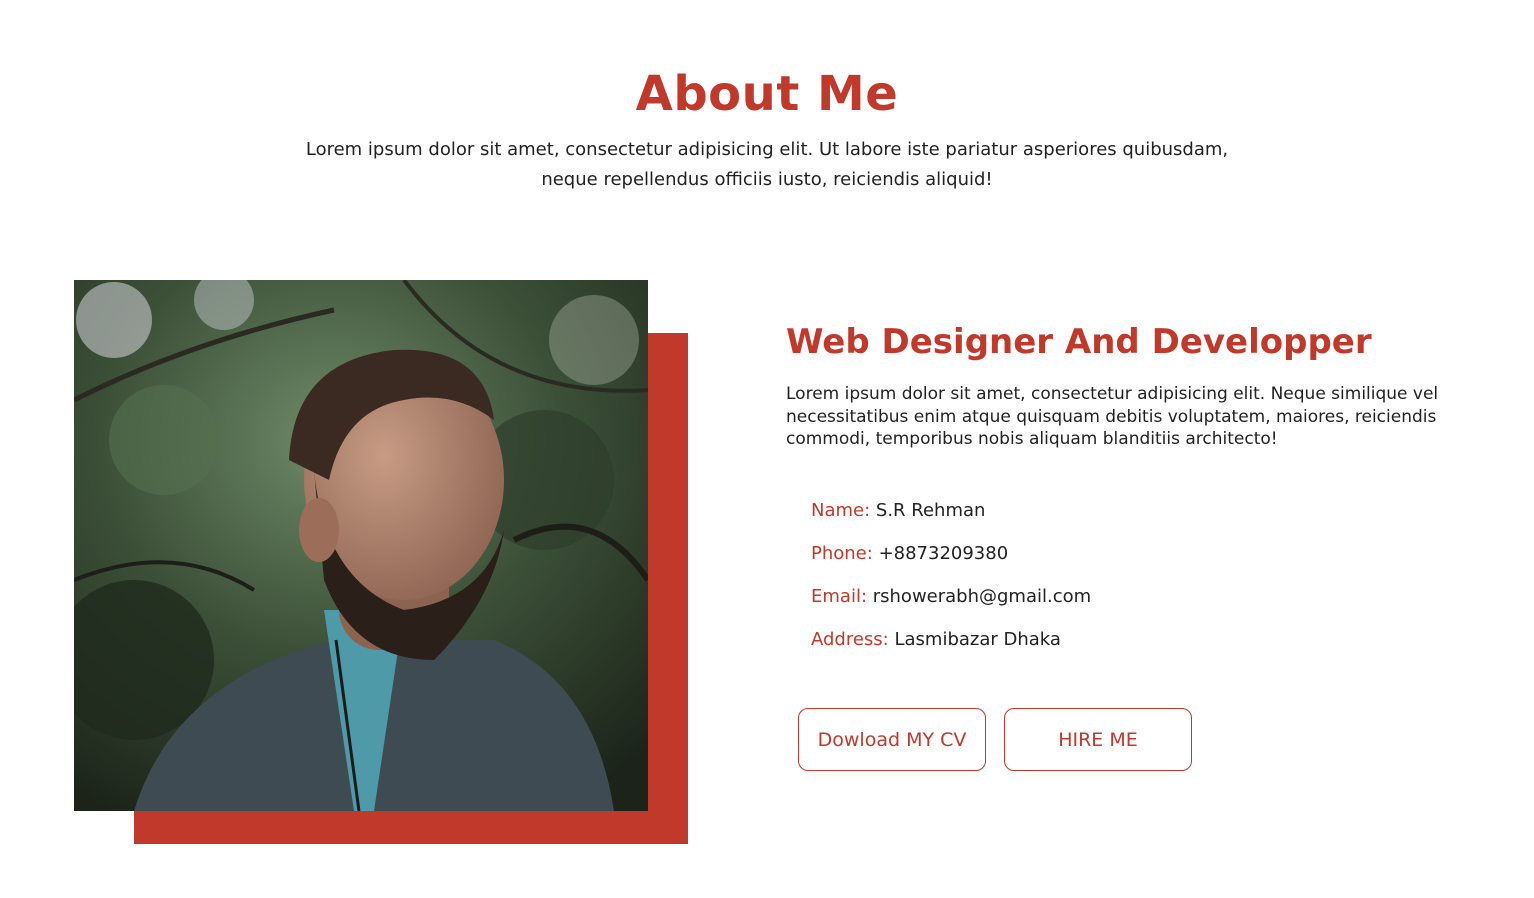 This screenshot has width=1534, height=898. Describe the element at coordinates (1098, 739) in the screenshot. I see `hire-me-button: HIRE ME` at that location.